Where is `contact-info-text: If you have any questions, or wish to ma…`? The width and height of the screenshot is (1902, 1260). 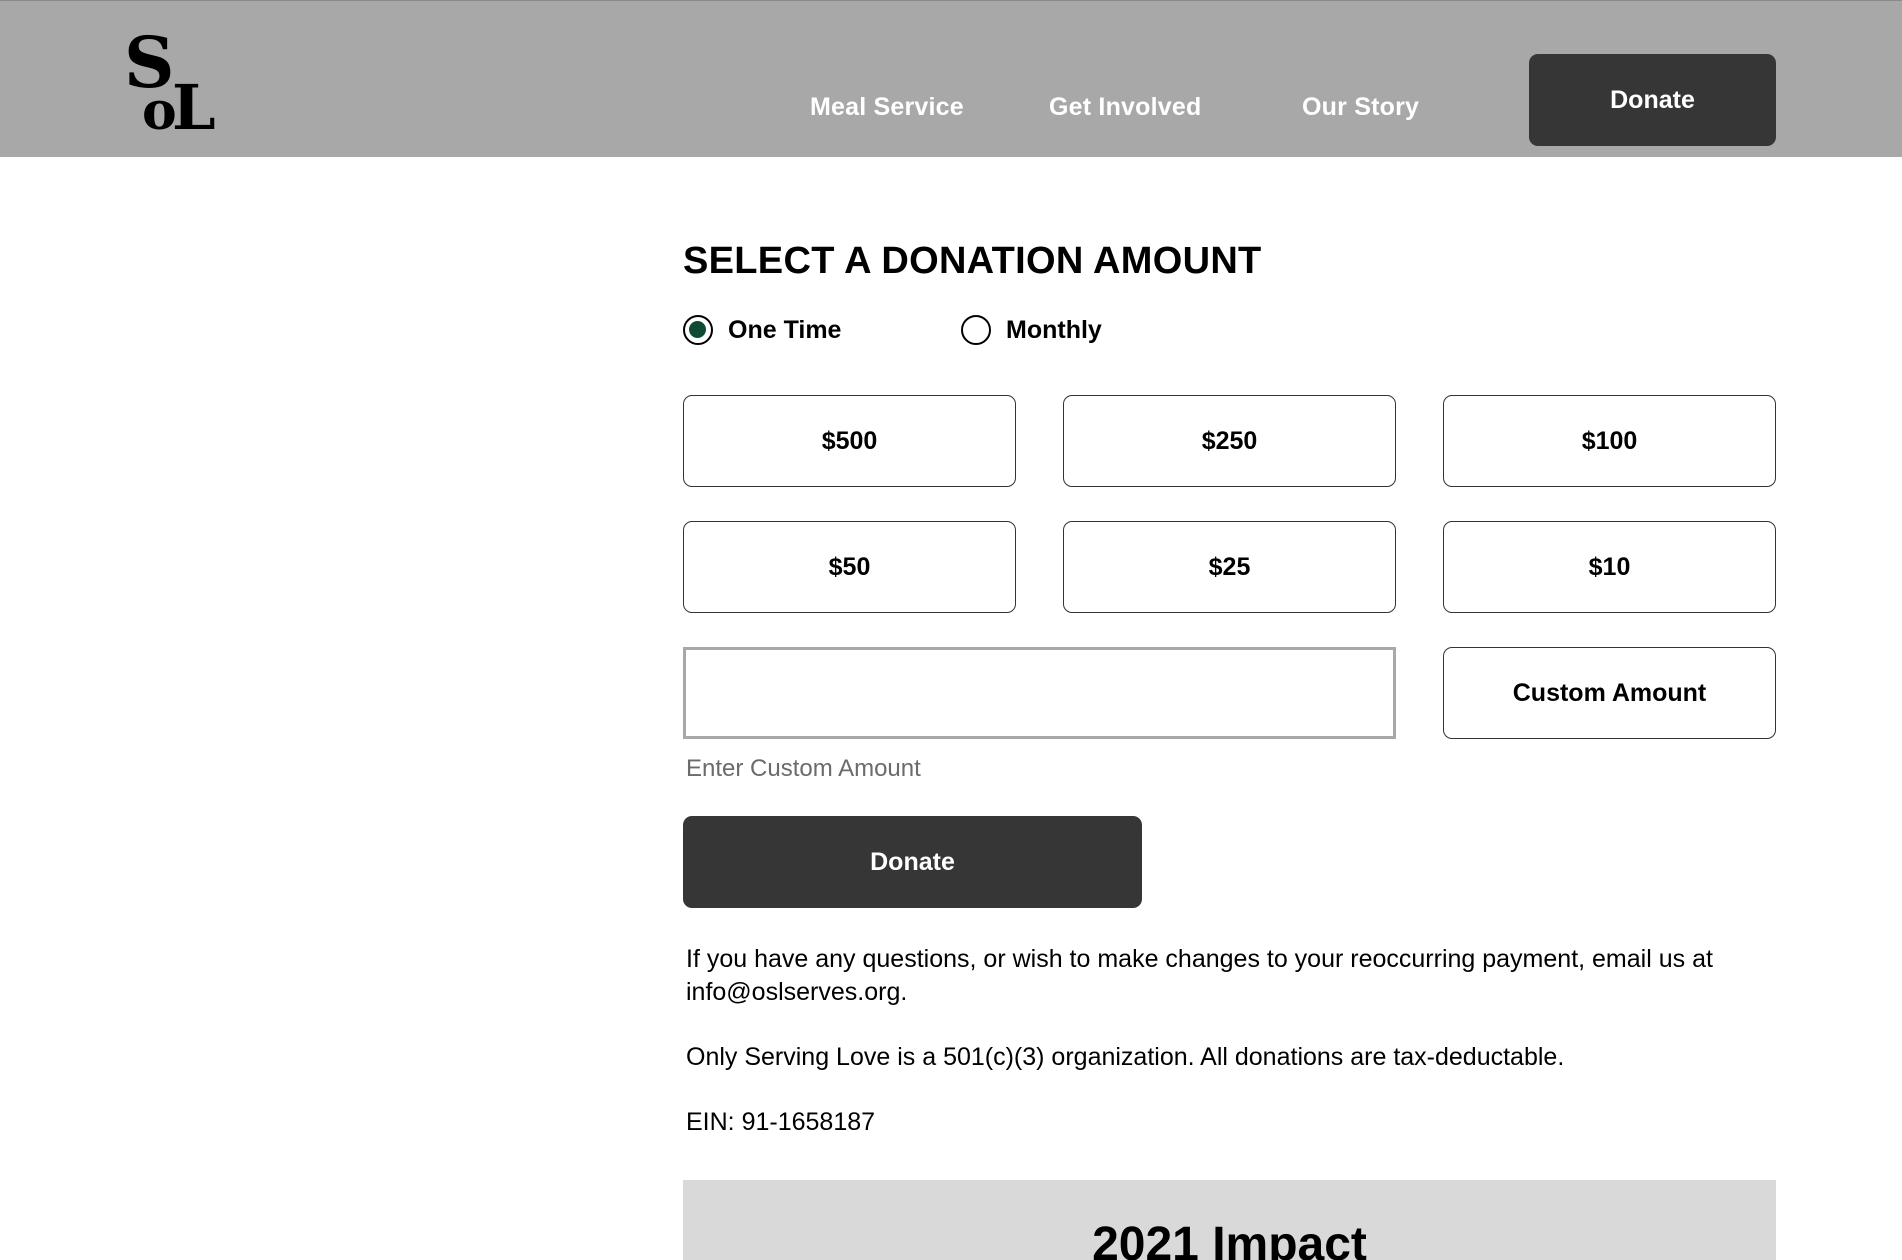
contact-info-text: If you have any questions, or wish to ma… is located at coordinates (1199, 975).